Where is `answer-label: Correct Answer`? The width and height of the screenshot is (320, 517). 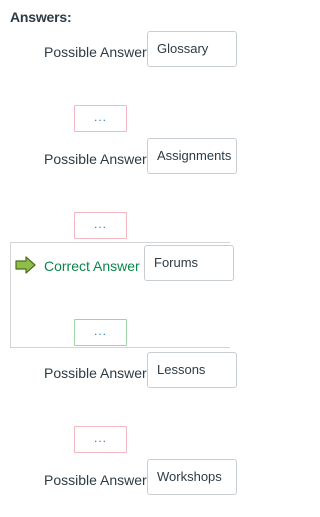 answer-label: Correct Answer is located at coordinates (92, 266).